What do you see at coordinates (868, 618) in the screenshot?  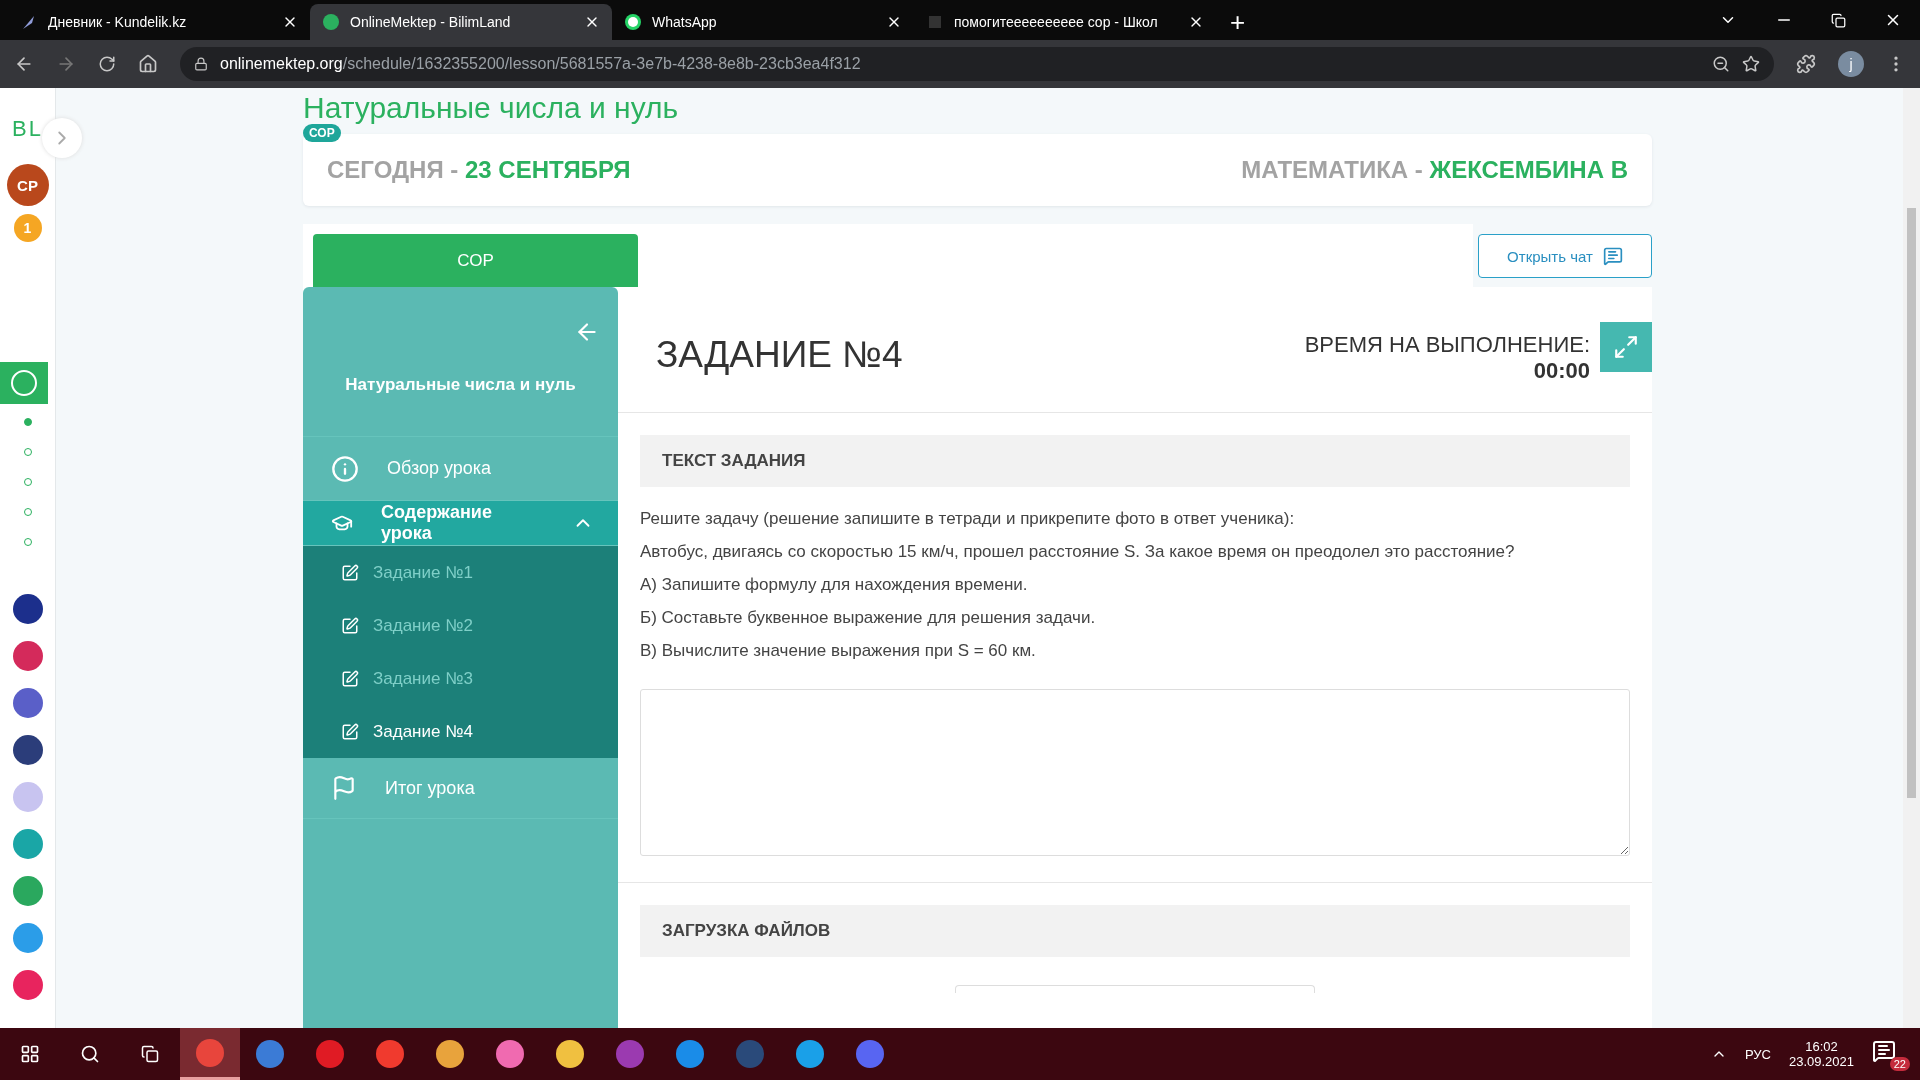 I see `task-text: Б) Составьте буквенное выражение для решения задачи.` at bounding box center [868, 618].